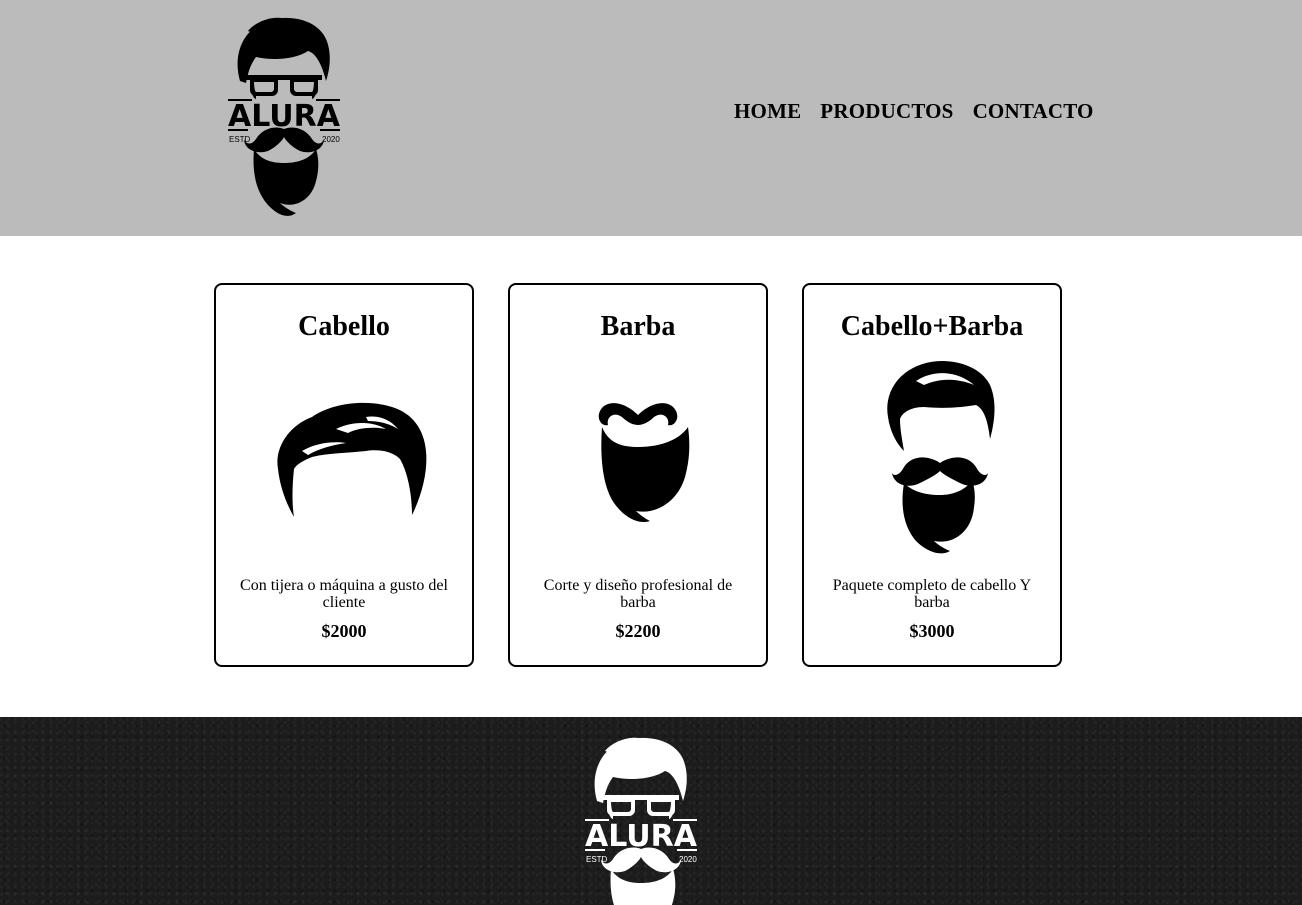 The width and height of the screenshot is (1302, 905). What do you see at coordinates (932, 594) in the screenshot?
I see `product-description: Paquete completo de cabello Y barba` at bounding box center [932, 594].